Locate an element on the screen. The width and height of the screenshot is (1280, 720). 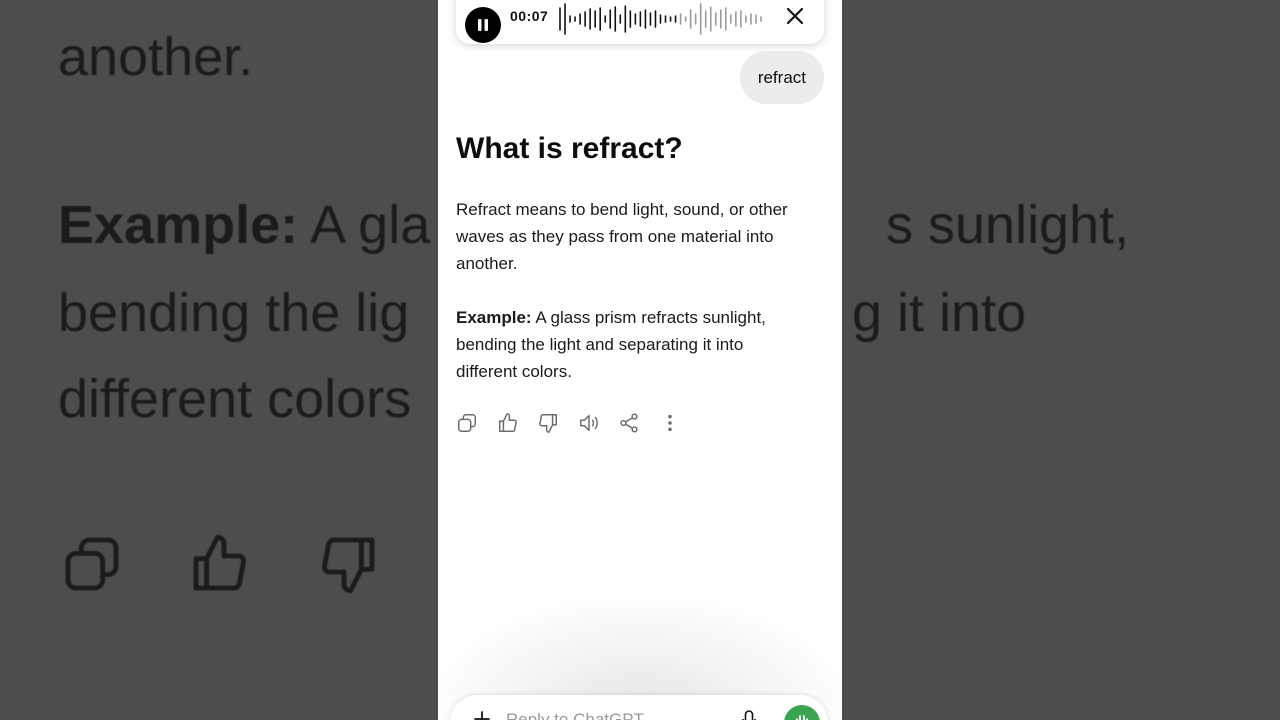
thumbs-down-icon is located at coordinates (548, 423).